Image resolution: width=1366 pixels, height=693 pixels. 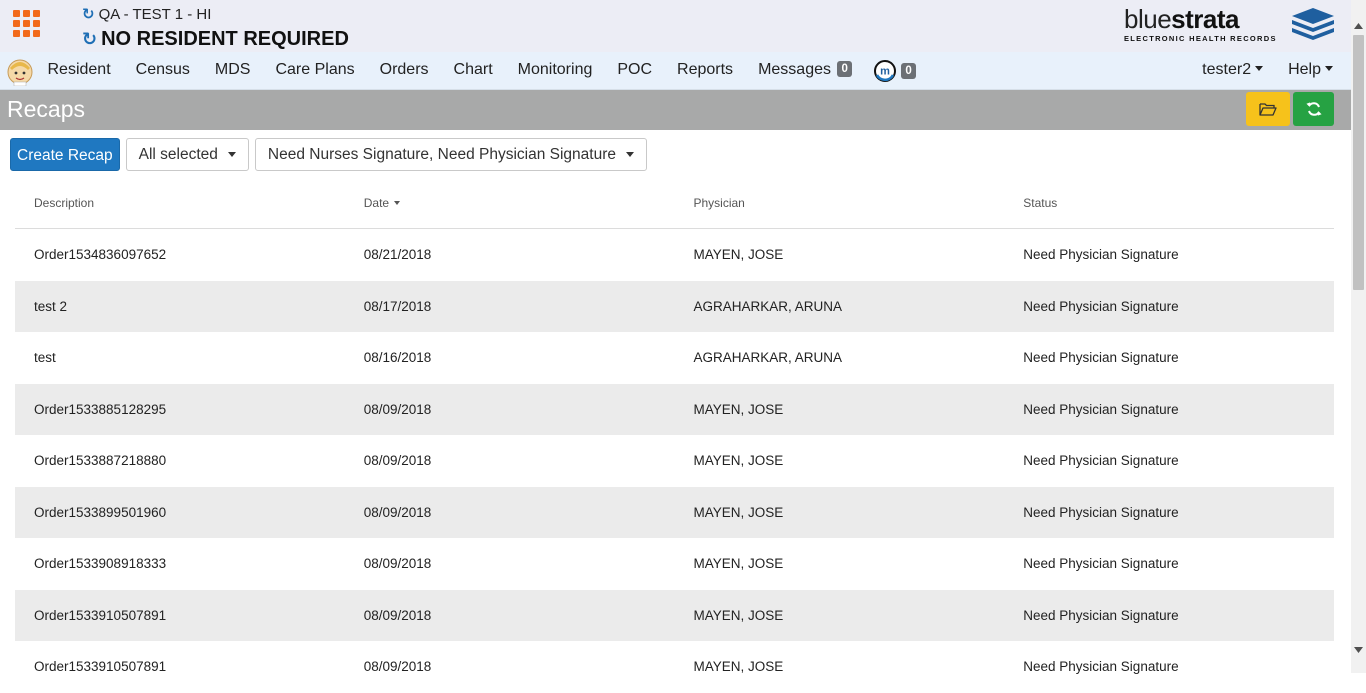 What do you see at coordinates (844, 69) in the screenshot?
I see `messages-count-badge: 0` at bounding box center [844, 69].